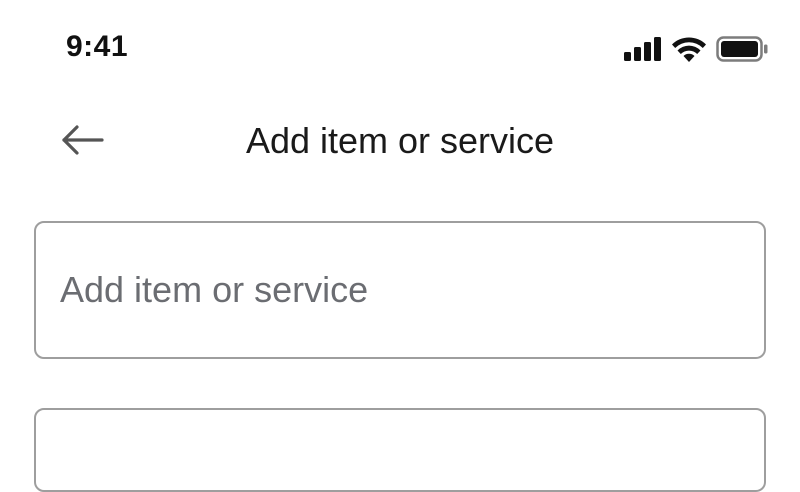 The height and width of the screenshot is (492, 800). What do you see at coordinates (689, 49) in the screenshot?
I see `wifi-icon` at bounding box center [689, 49].